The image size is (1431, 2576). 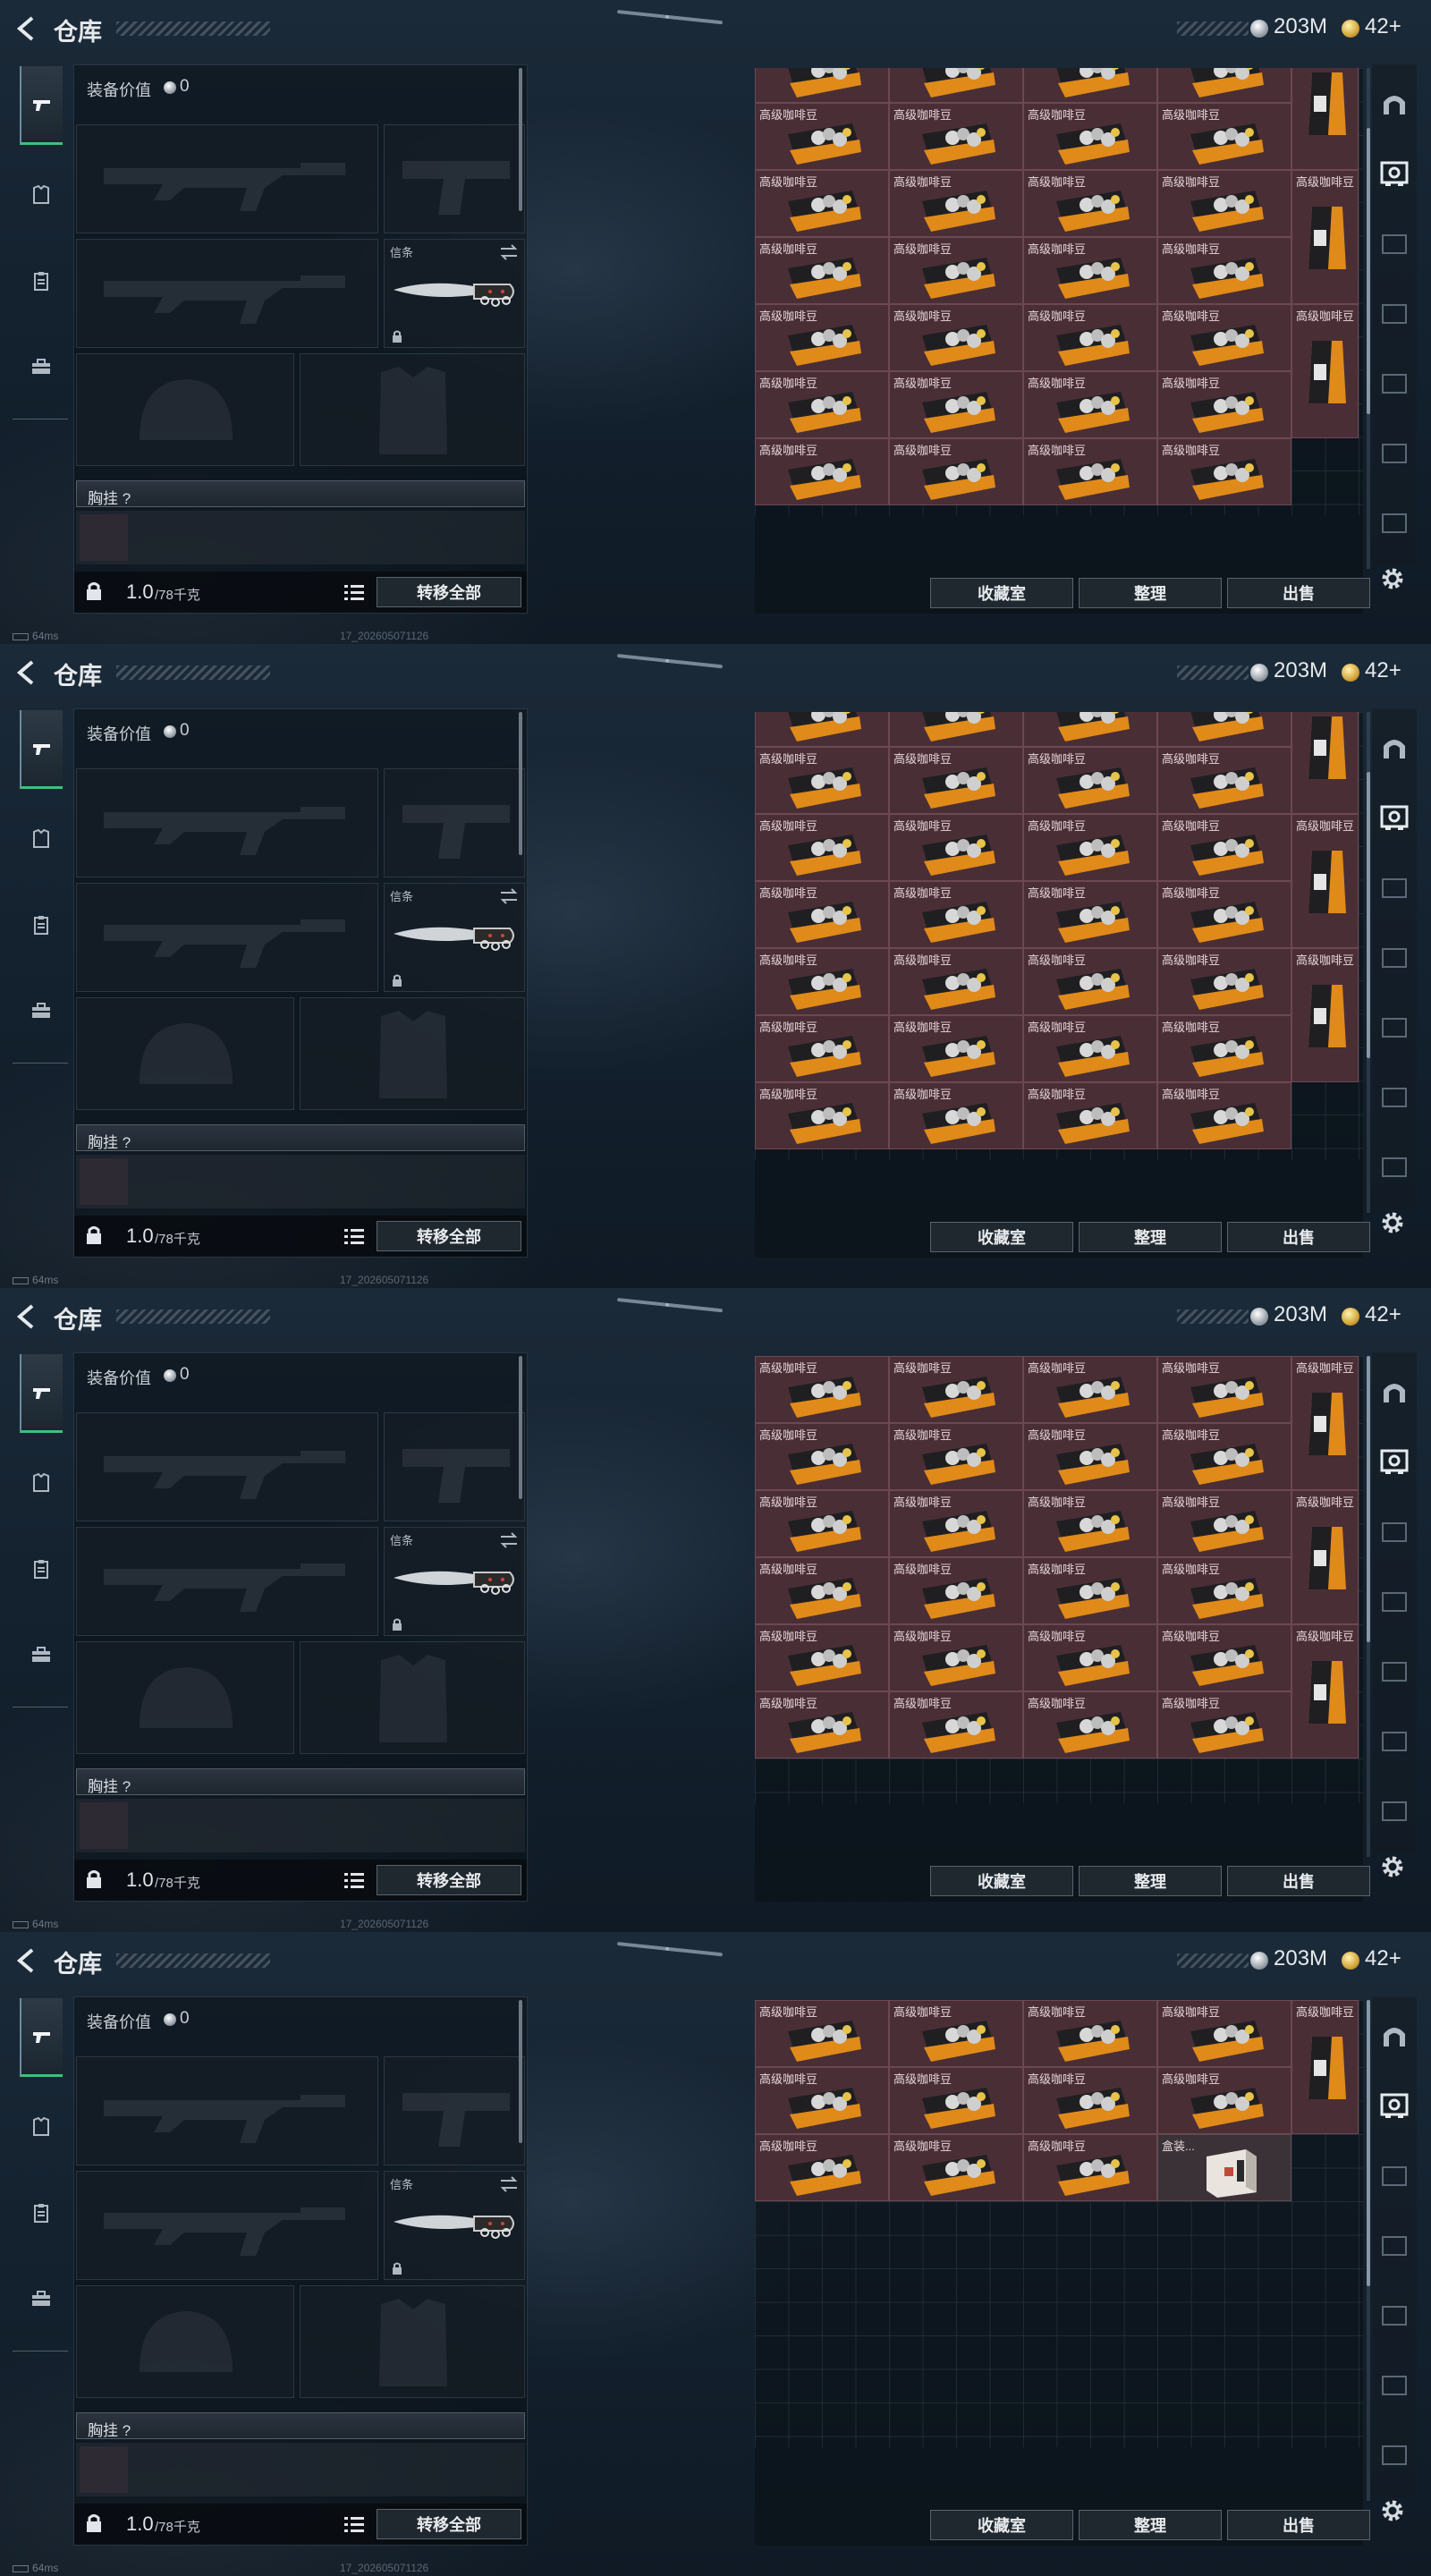 What do you see at coordinates (1369, 2143) in the screenshot?
I see `stash-scrollbar` at bounding box center [1369, 2143].